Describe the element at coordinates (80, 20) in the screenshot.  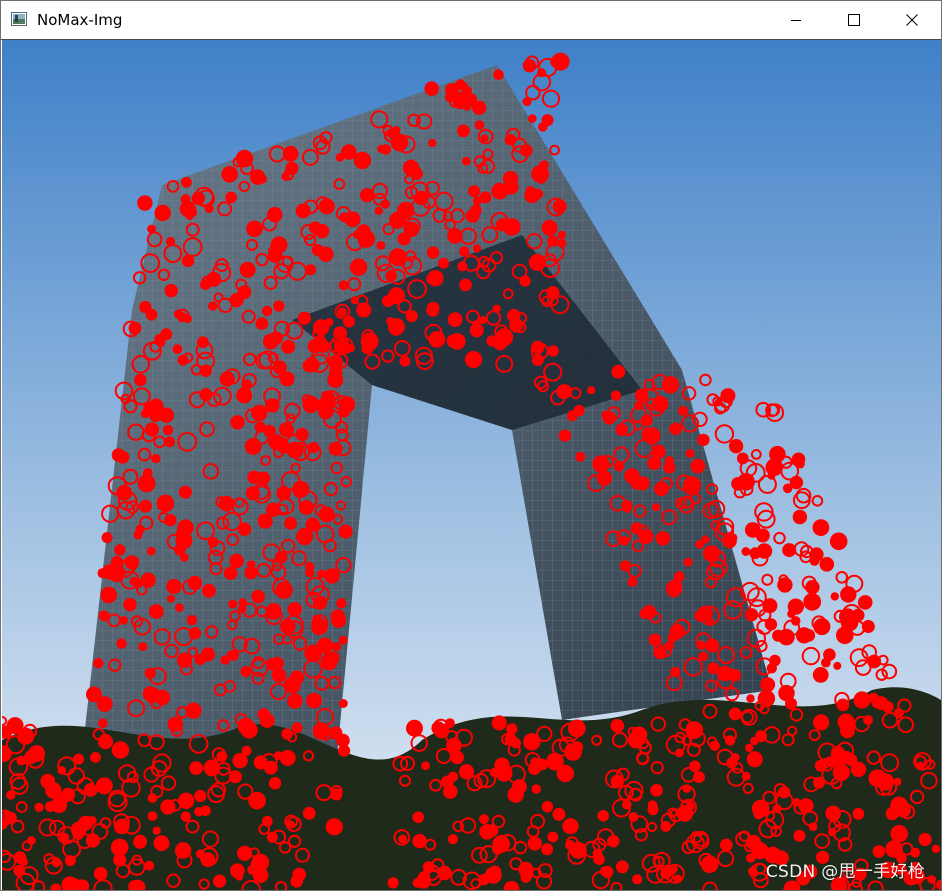
I see `window-title: NoMax-Img` at that location.